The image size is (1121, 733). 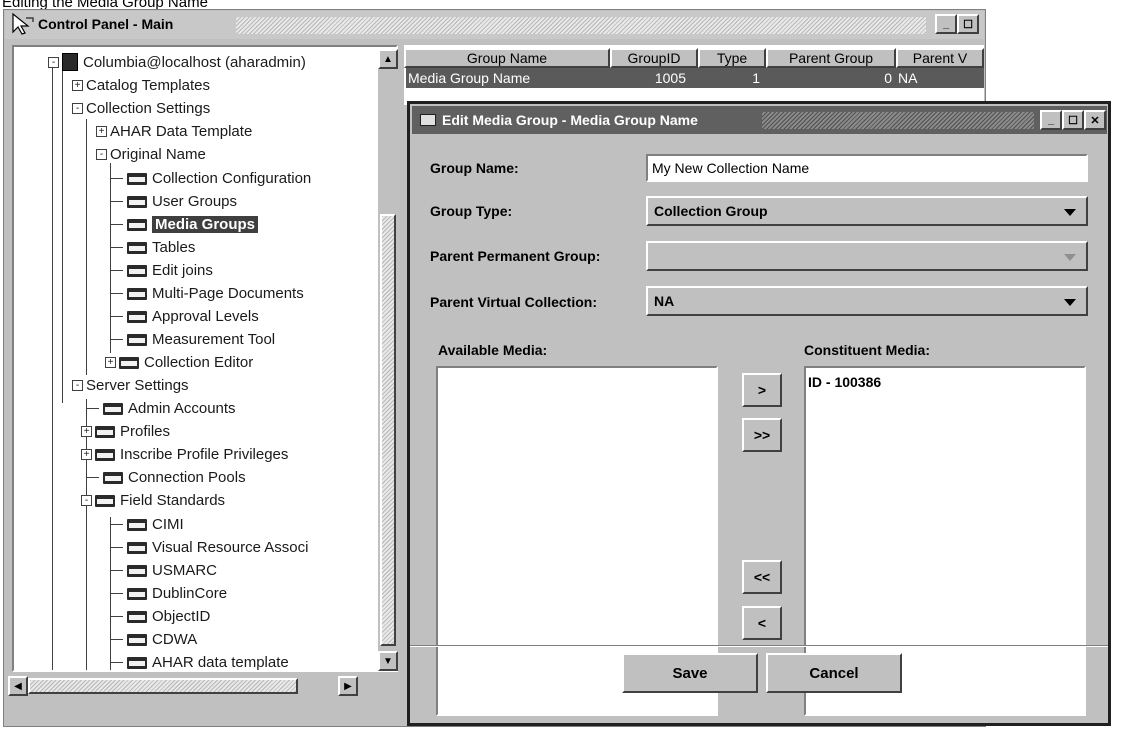 I want to click on add-all-button: >>, so click(x=762, y=435).